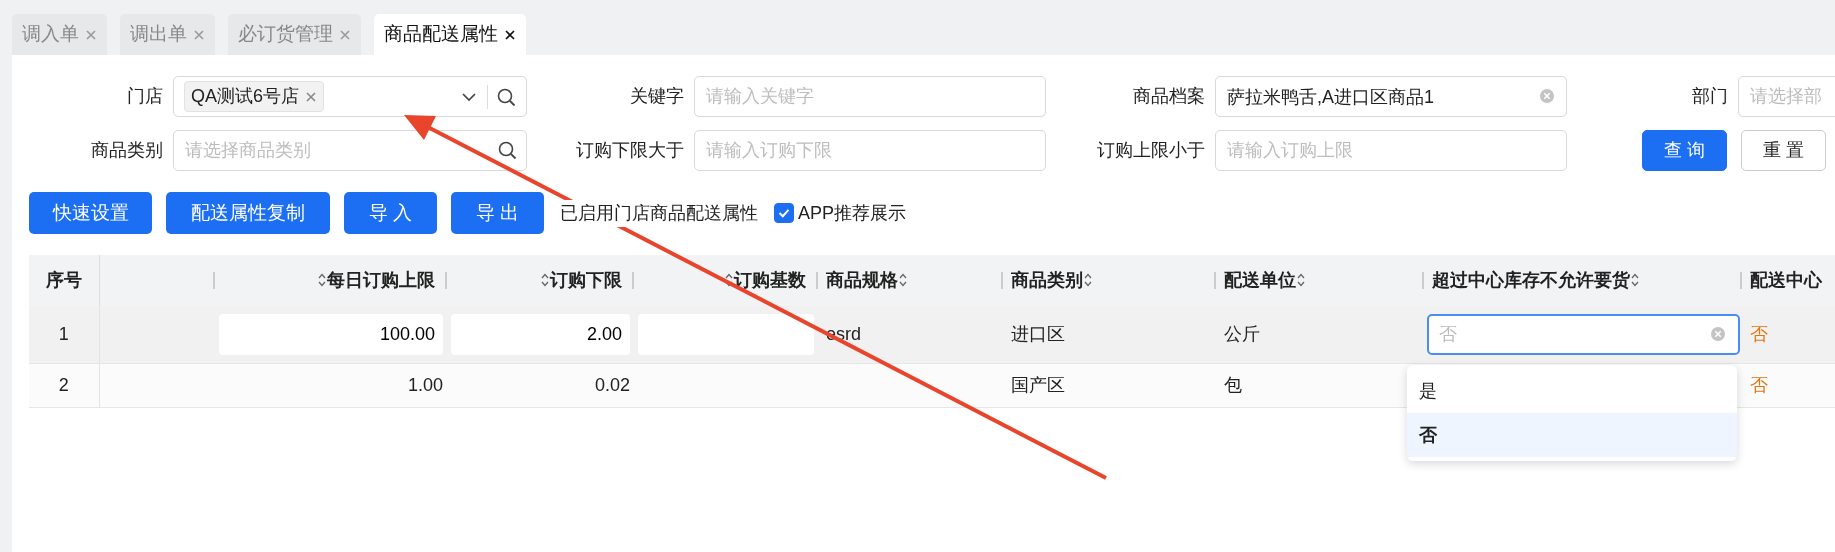 This screenshot has height=552, width=1835. What do you see at coordinates (1242, 333) in the screenshot?
I see `table-cell: 公斤` at bounding box center [1242, 333].